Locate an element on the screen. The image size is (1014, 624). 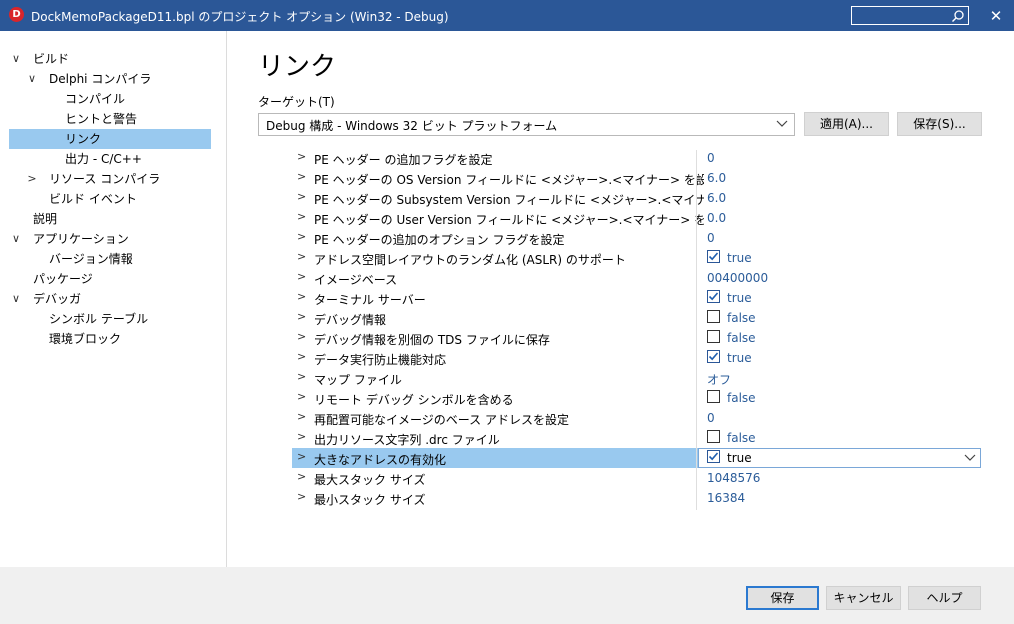
sidebar-item: 出力 - C/C++ is located at coordinates (110, 159).